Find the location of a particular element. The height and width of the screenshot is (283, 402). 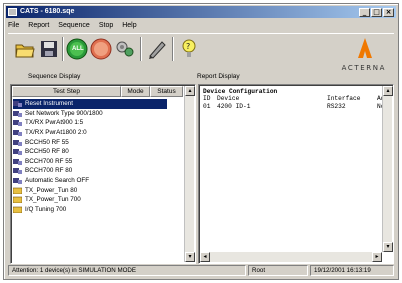

menu-help: Help is located at coordinates (129, 25).